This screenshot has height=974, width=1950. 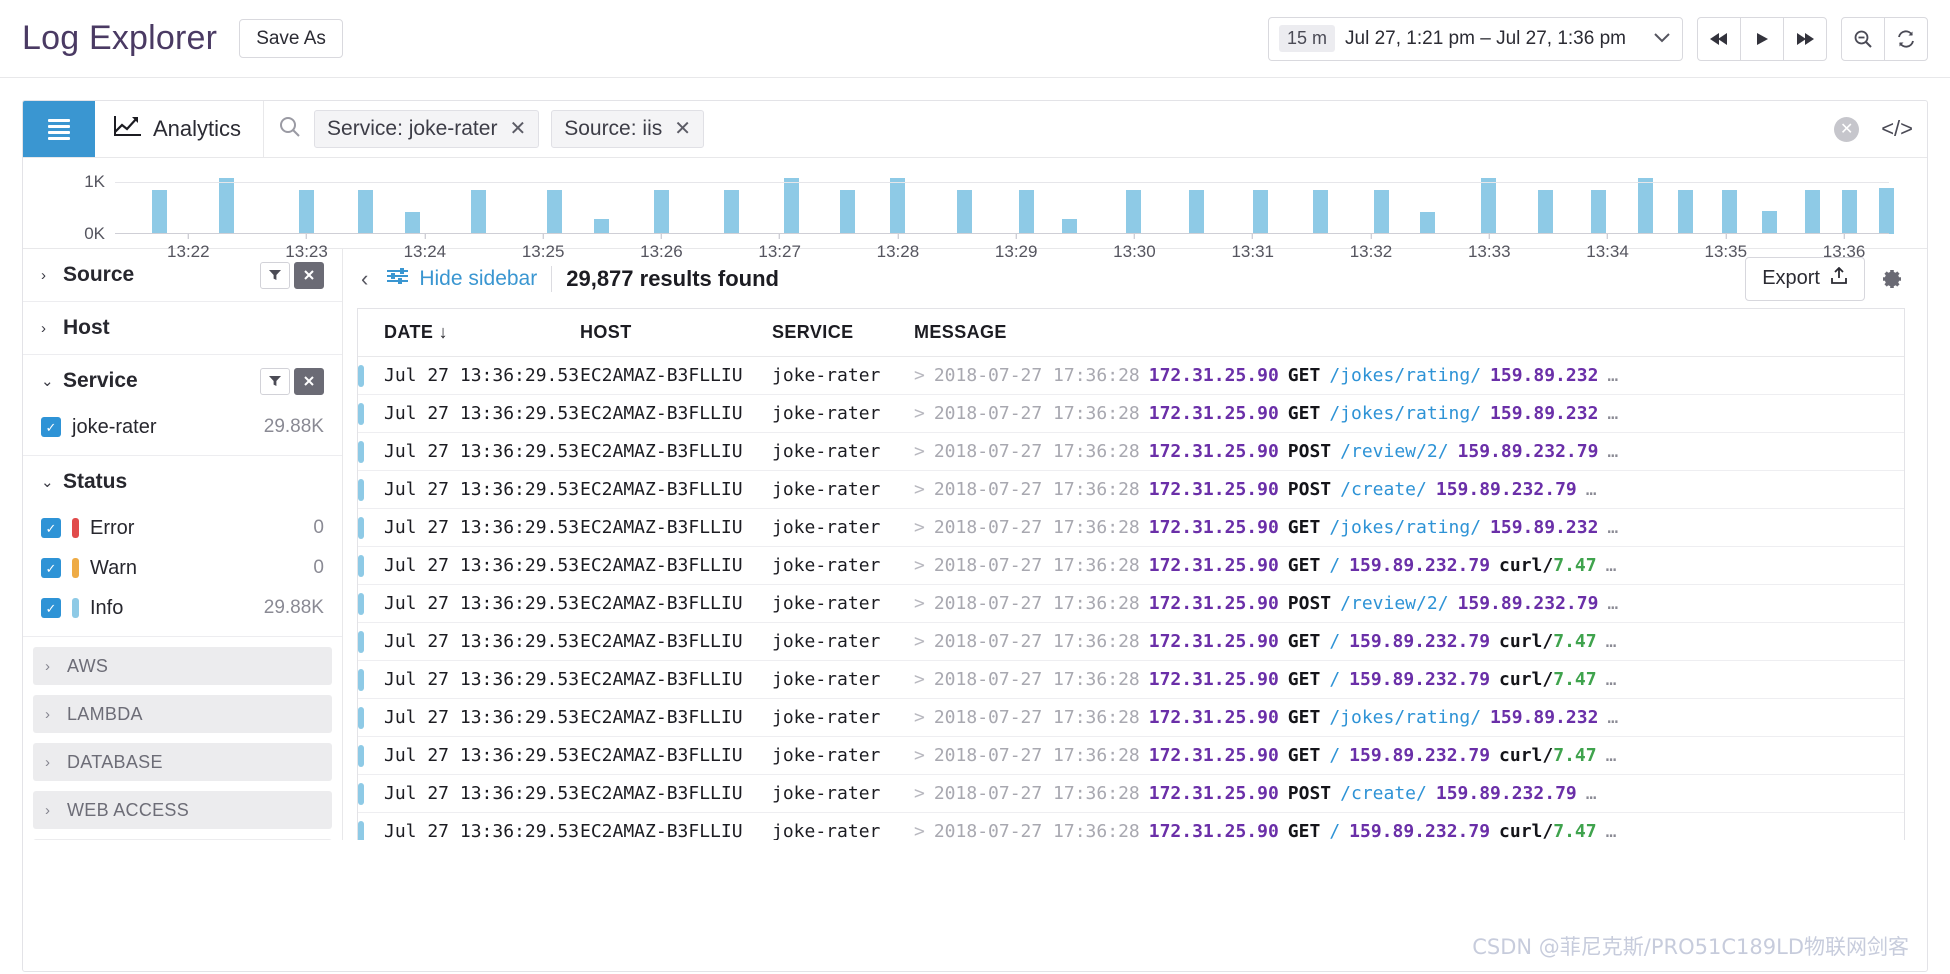 What do you see at coordinates (482, 333) in the screenshot?
I see `column-date: DATE ↓` at bounding box center [482, 333].